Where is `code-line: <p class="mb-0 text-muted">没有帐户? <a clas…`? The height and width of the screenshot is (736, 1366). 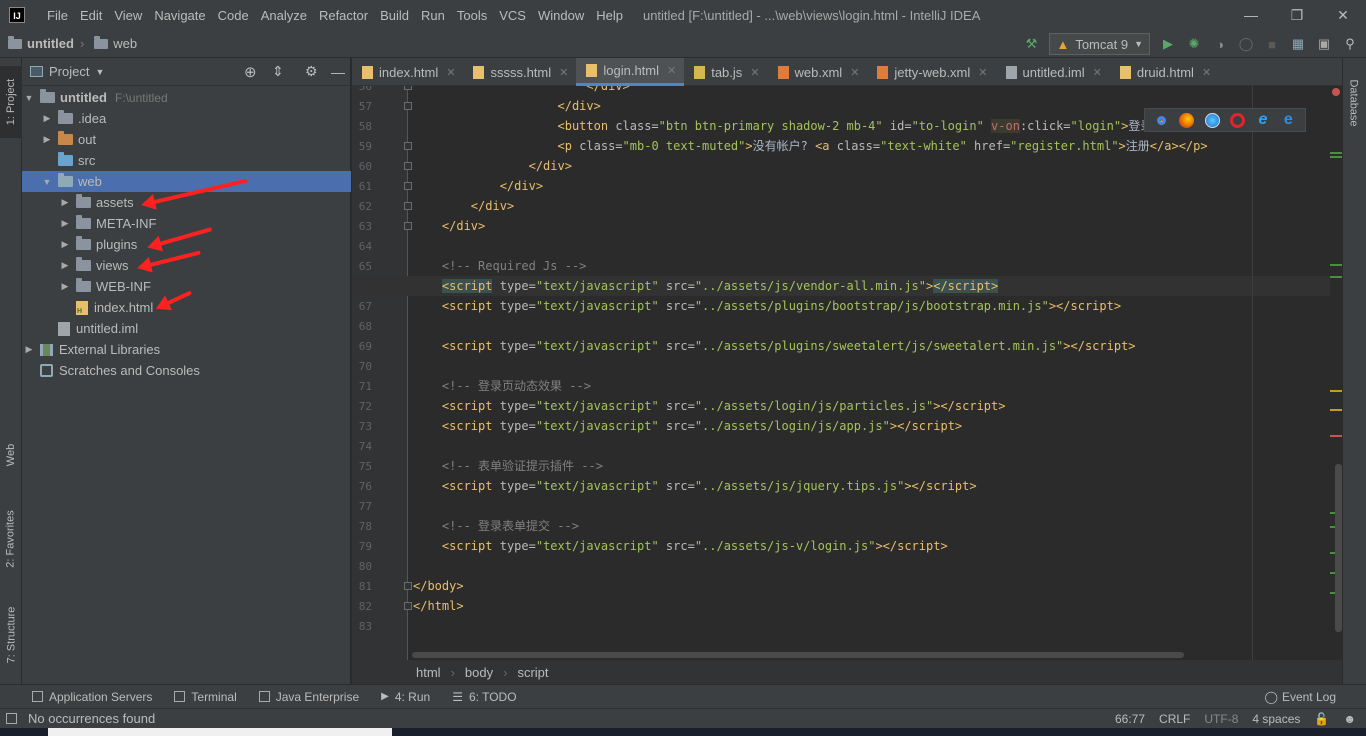
code-line: <p class="mb-0 text-muted">没有帐户? <a clas… is located at coordinates (847, 146).